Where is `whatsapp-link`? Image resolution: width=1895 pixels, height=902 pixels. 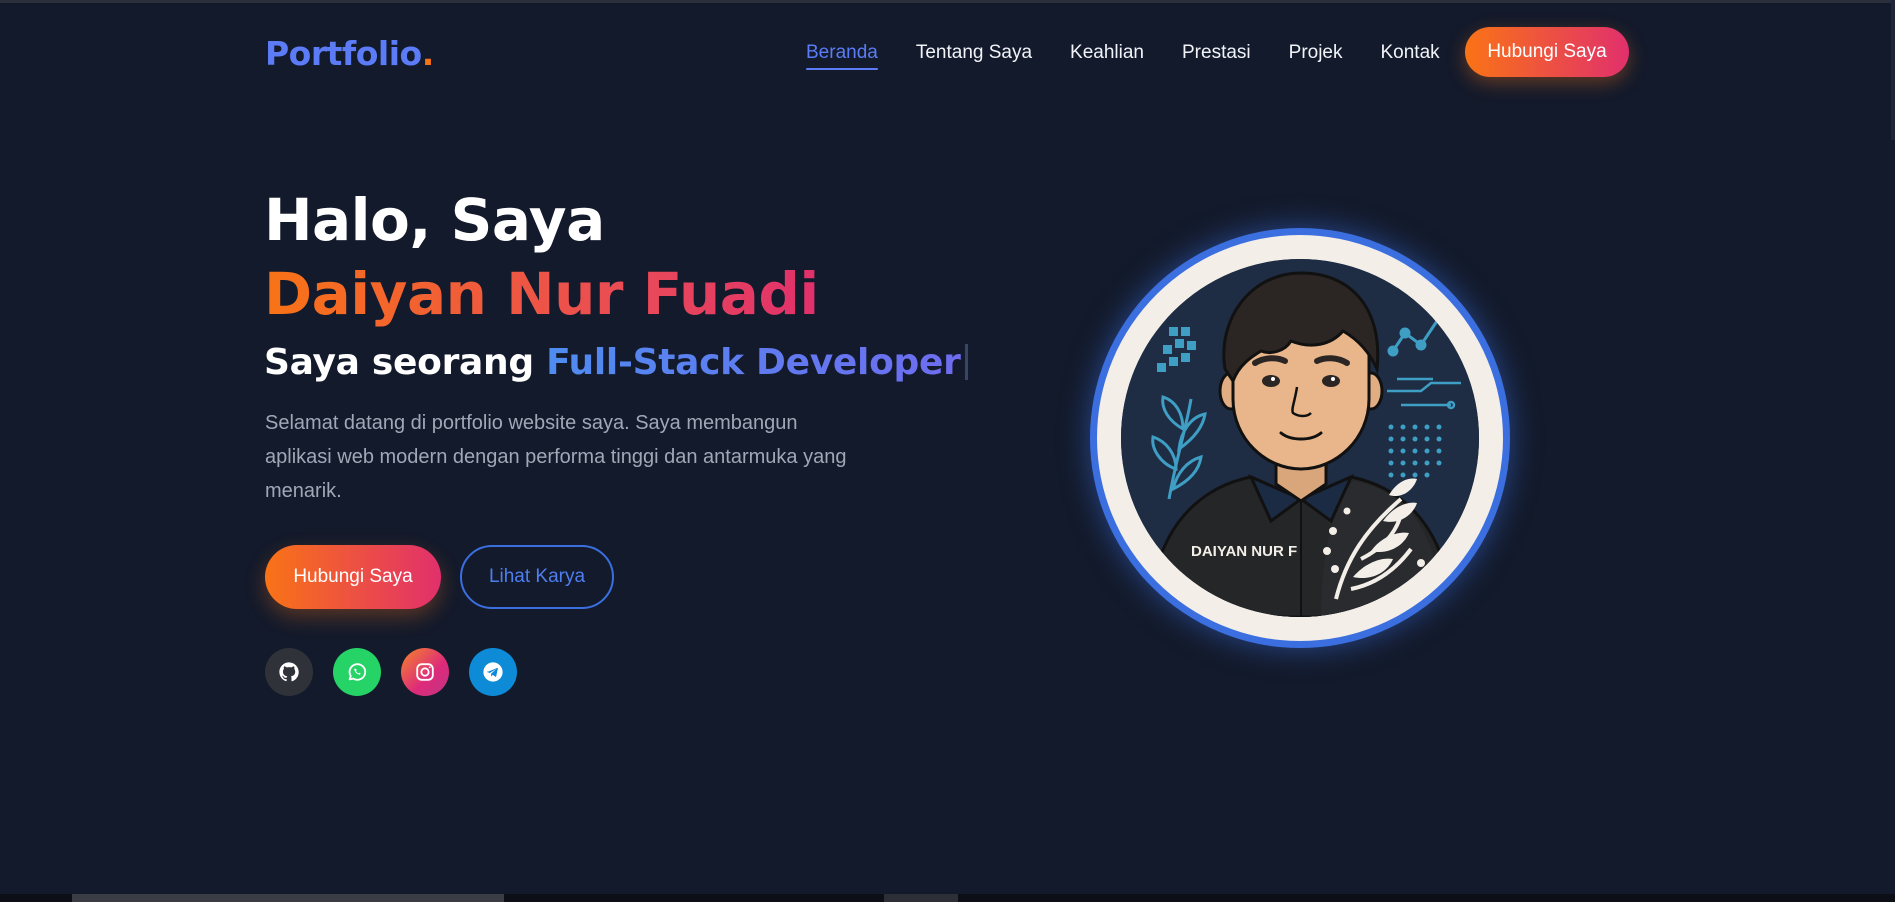
whatsapp-link is located at coordinates (357, 672).